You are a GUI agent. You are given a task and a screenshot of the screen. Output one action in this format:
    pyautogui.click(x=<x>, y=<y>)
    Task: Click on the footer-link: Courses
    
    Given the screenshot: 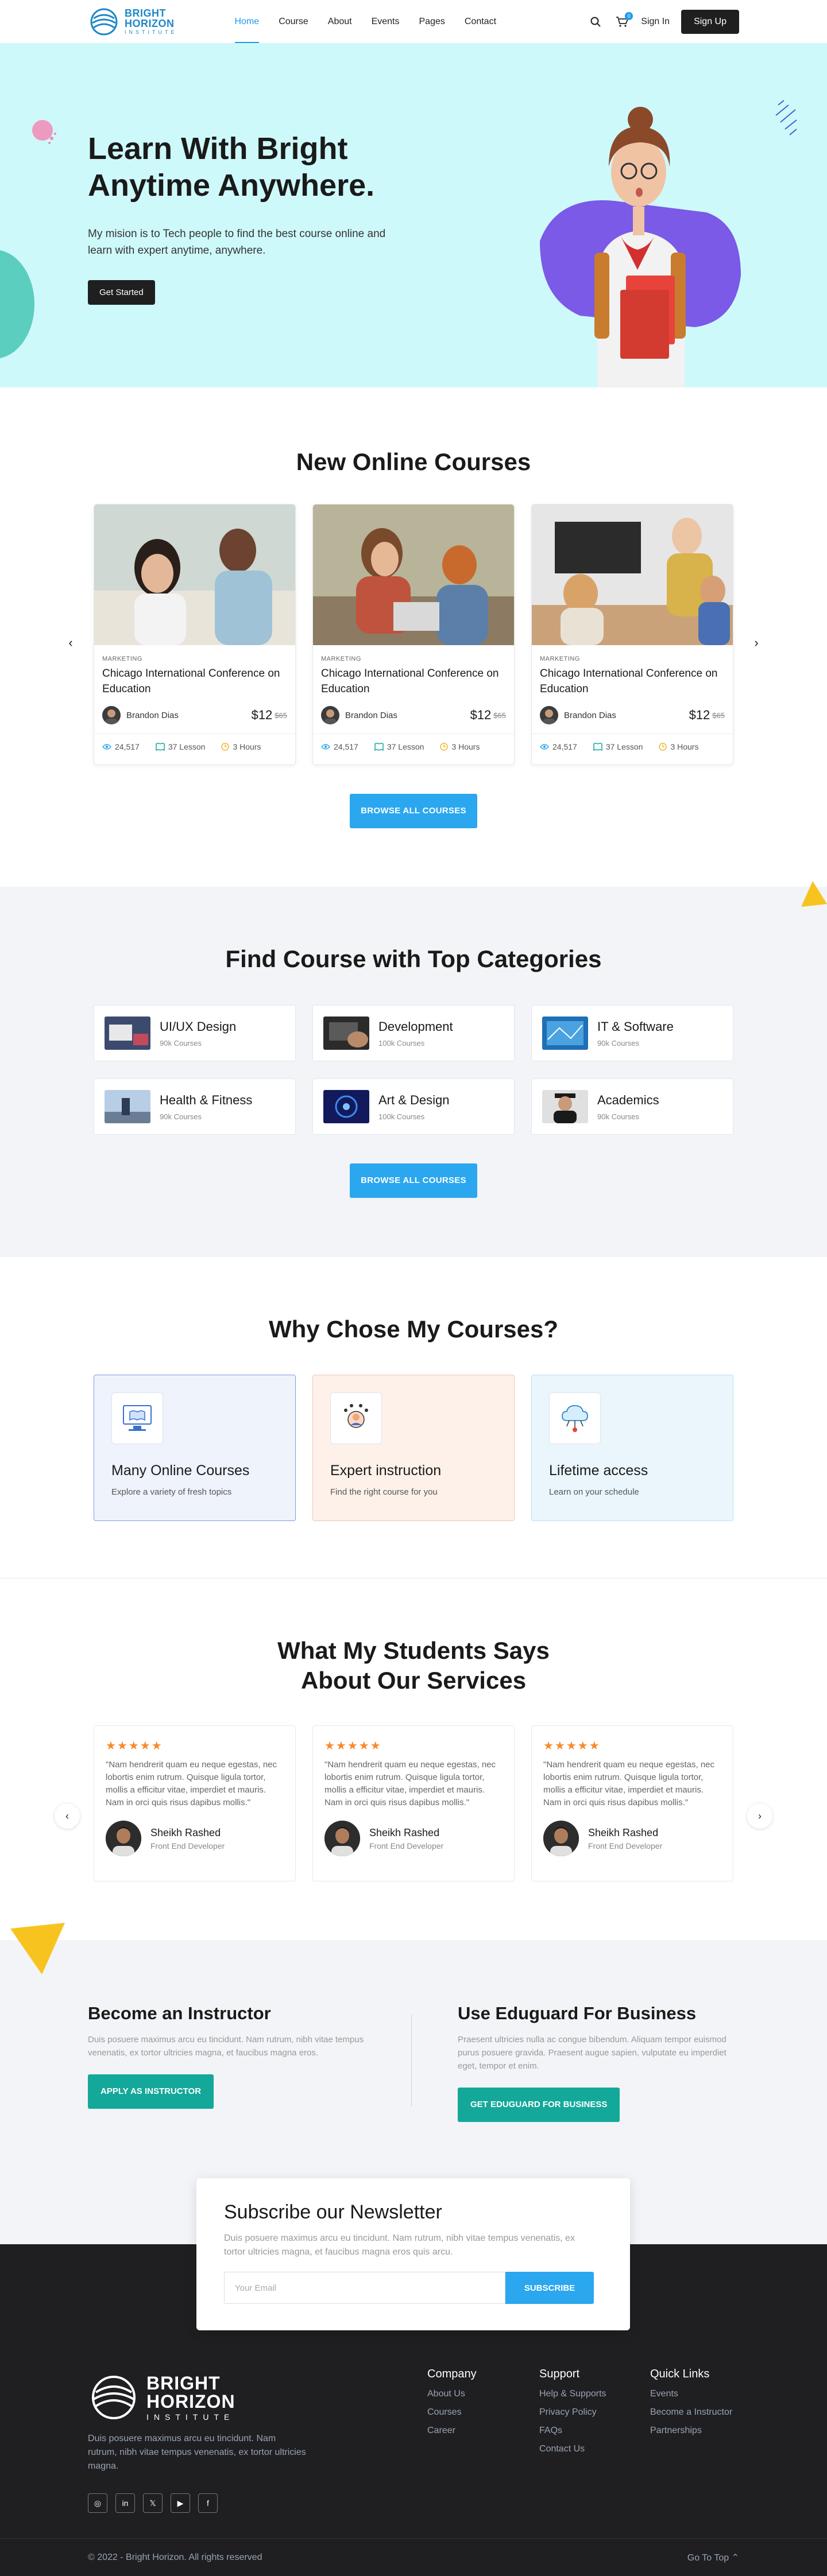 What is the action you would take?
    pyautogui.click(x=452, y=2412)
    